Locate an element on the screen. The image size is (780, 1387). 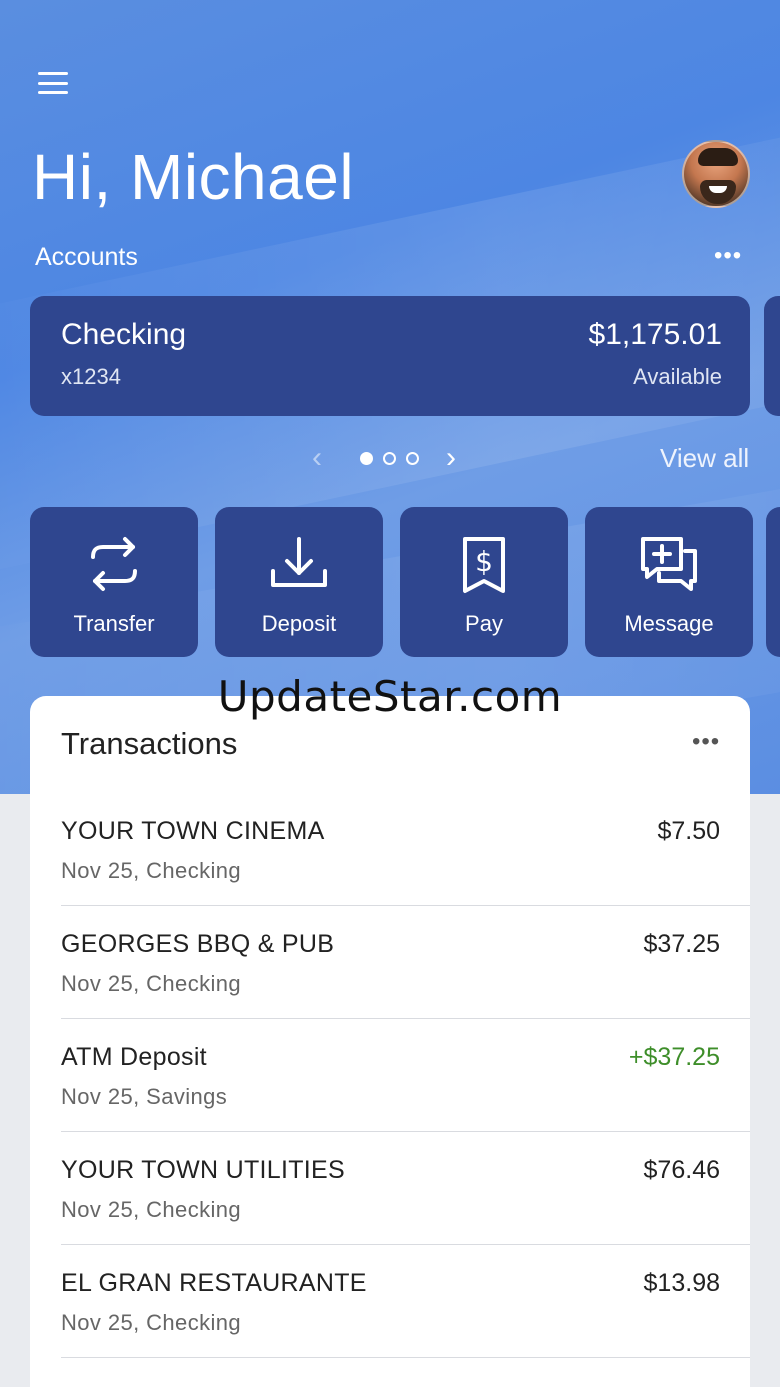
transaction-row: ATM Deposit Nov 25, Savings +$37.25 is located at coordinates (390, 1075).